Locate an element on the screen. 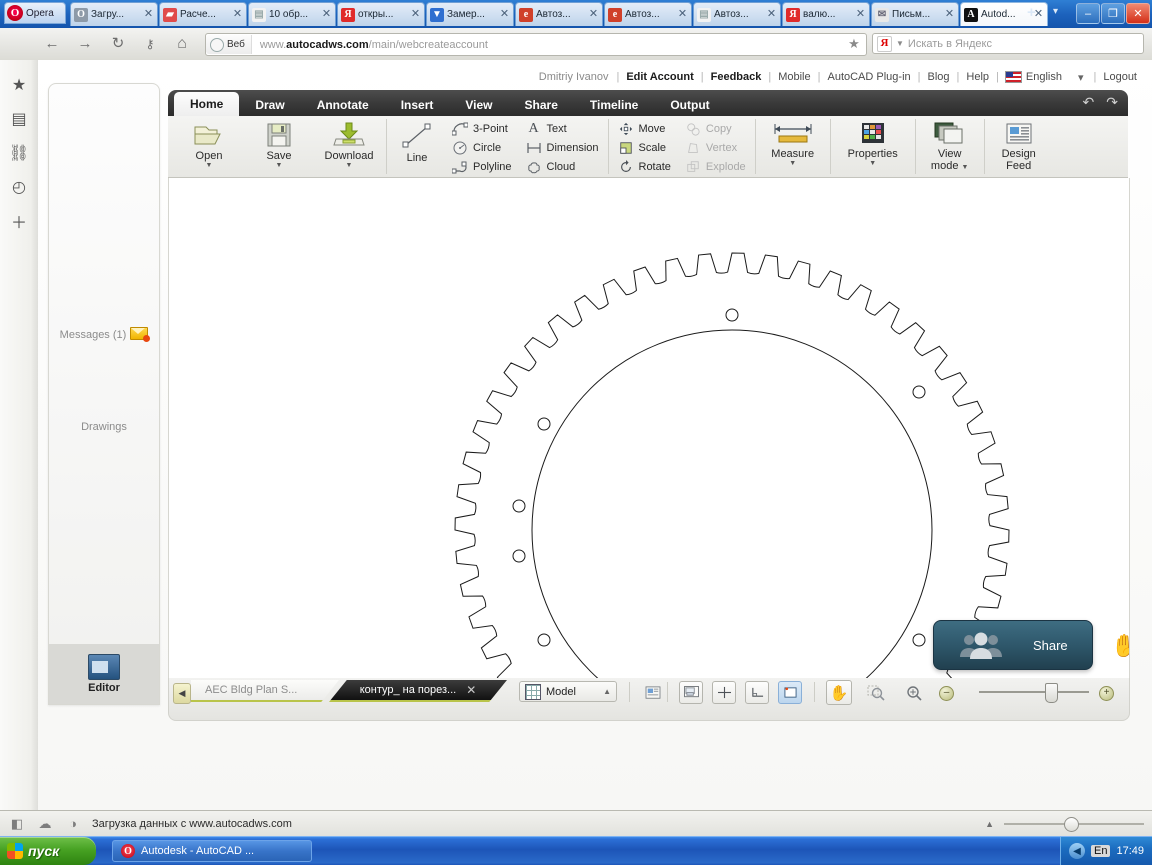 This screenshot has width=1152, height=865. zoom-out-button: – is located at coordinates (946, 693).